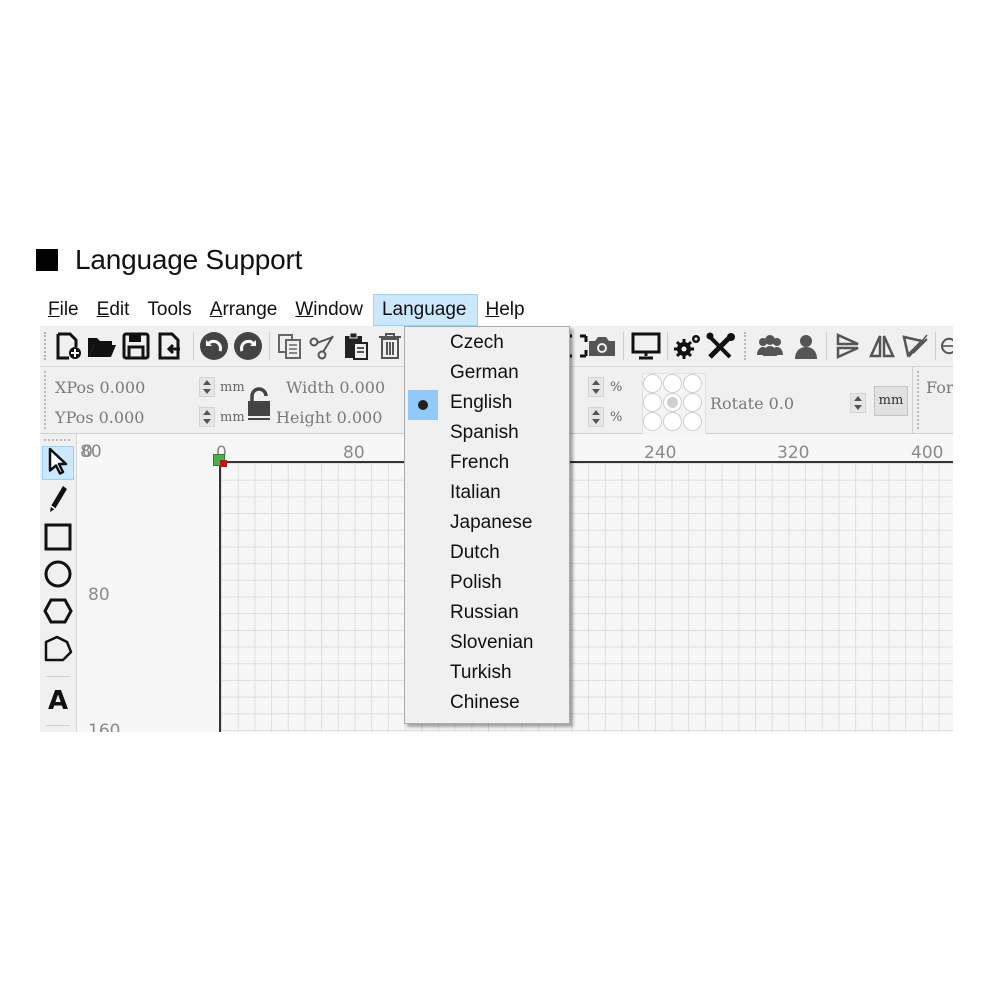 The image size is (1000, 1000). What do you see at coordinates (487, 405) in the screenshot?
I see `language-option-english: English` at bounding box center [487, 405].